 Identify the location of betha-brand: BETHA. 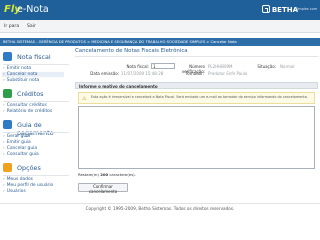
(284, 10).